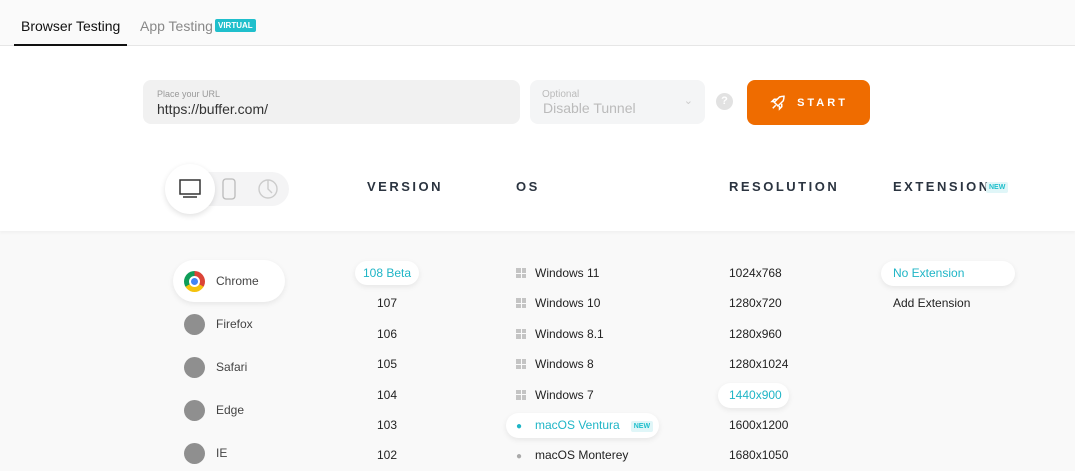 This screenshot has height=471, width=1075. I want to click on start-label: START, so click(822, 102).